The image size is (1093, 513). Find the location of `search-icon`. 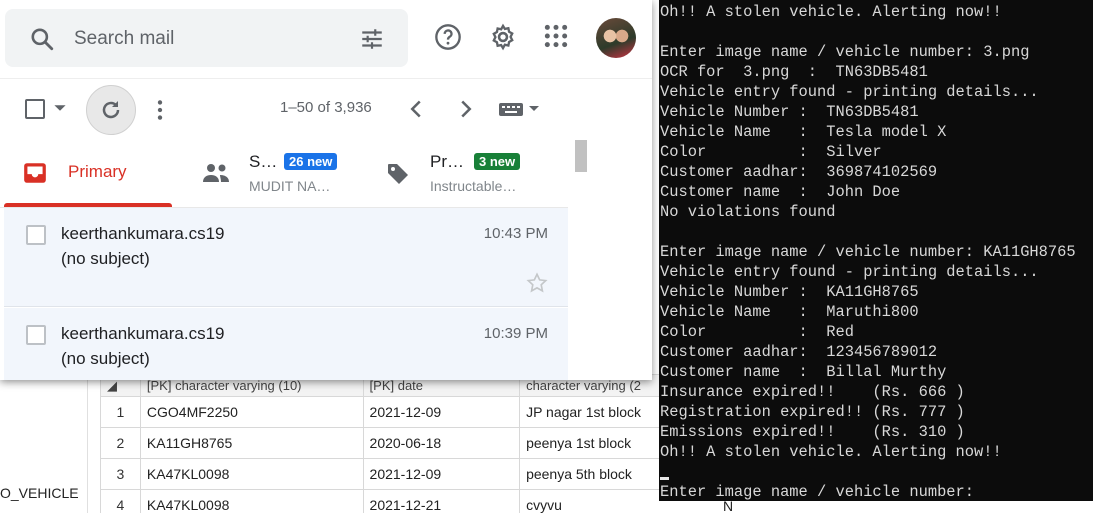

search-icon is located at coordinates (42, 41).